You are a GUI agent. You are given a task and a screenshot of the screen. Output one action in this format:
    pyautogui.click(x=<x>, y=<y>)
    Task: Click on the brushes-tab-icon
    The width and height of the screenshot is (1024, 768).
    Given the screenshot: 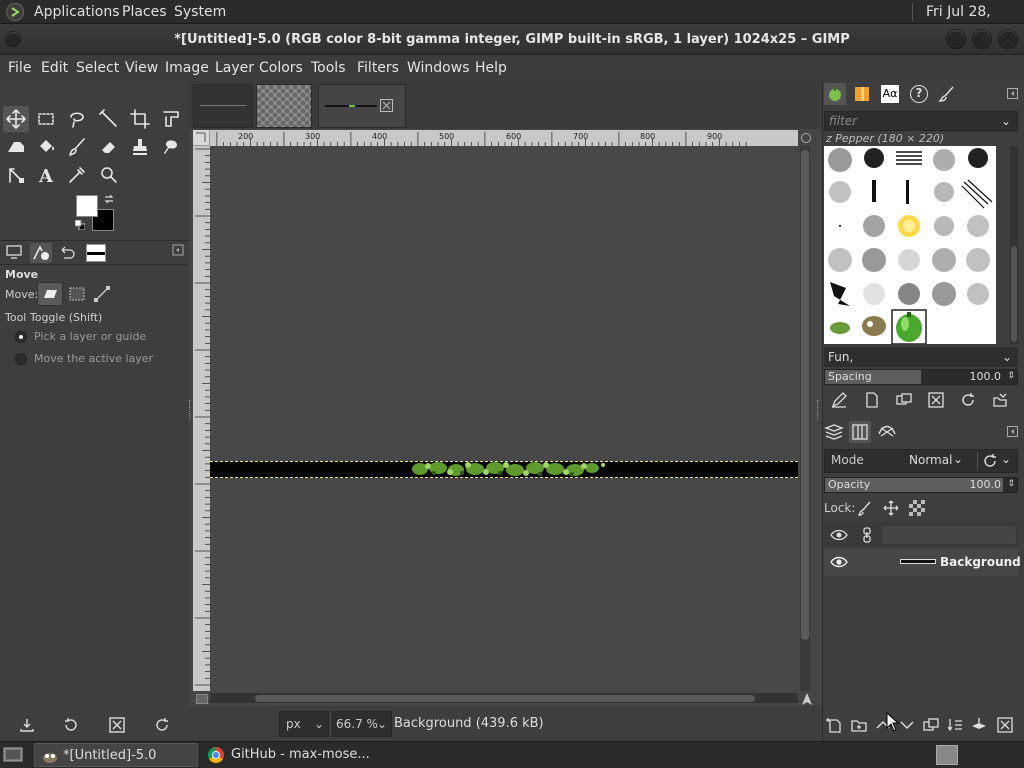 What is the action you would take?
    pyautogui.click(x=835, y=94)
    